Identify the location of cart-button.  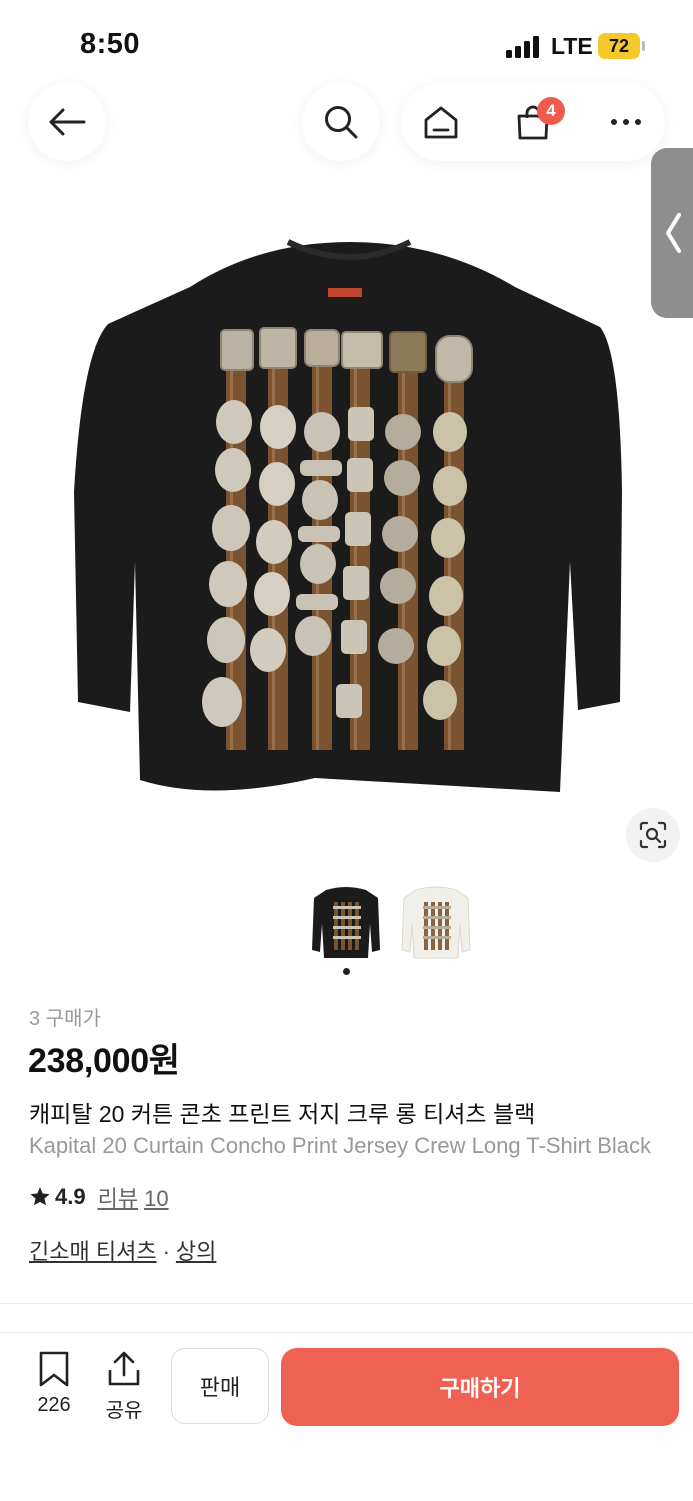
(533, 122).